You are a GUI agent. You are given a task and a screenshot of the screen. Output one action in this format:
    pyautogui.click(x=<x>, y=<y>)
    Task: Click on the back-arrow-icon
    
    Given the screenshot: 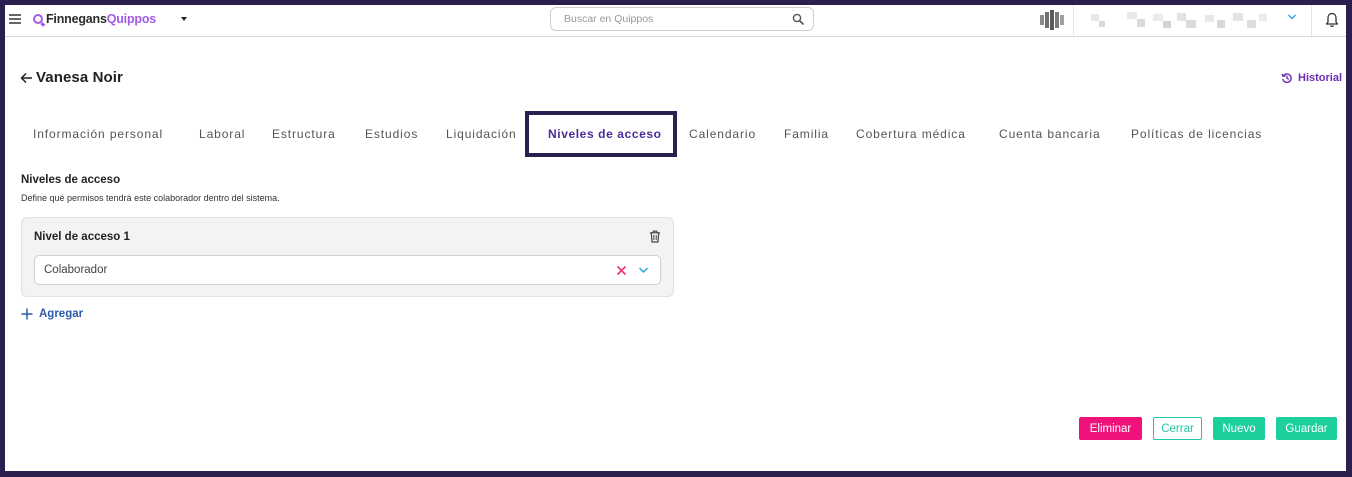 What is the action you would take?
    pyautogui.click(x=26, y=78)
    